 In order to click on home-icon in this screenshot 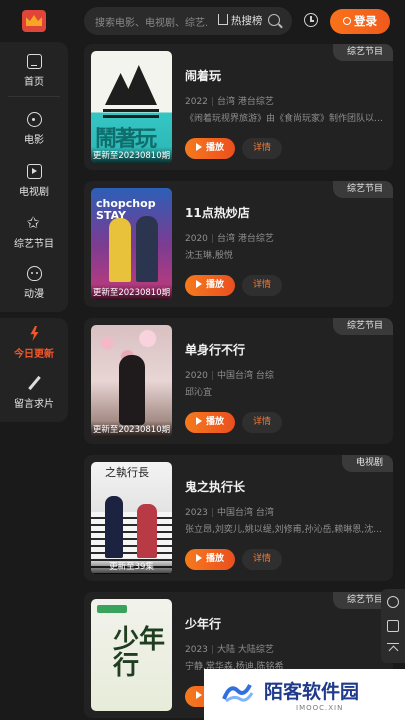, I will do `click(34, 61)`.